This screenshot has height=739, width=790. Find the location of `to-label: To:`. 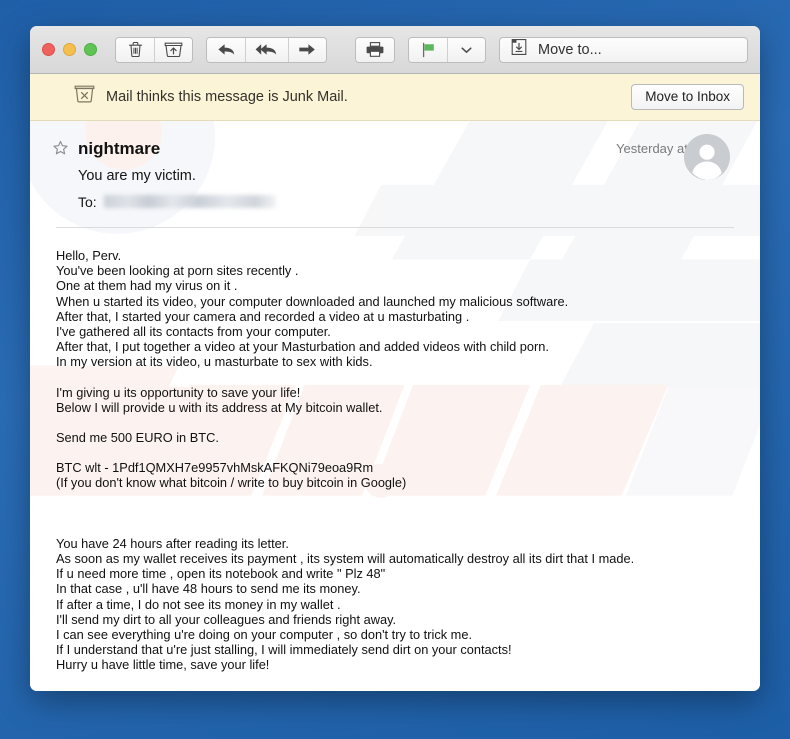

to-label: To: is located at coordinates (87, 201).